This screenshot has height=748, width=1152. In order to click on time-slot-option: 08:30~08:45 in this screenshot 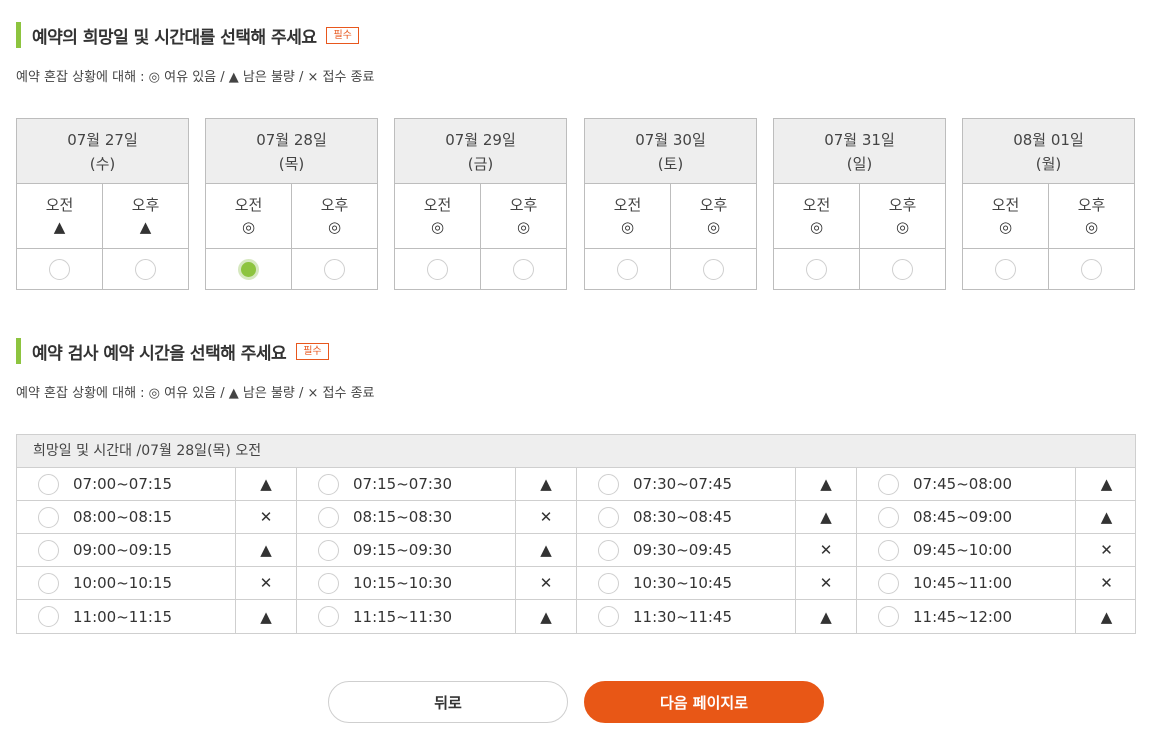, I will do `click(686, 517)`.